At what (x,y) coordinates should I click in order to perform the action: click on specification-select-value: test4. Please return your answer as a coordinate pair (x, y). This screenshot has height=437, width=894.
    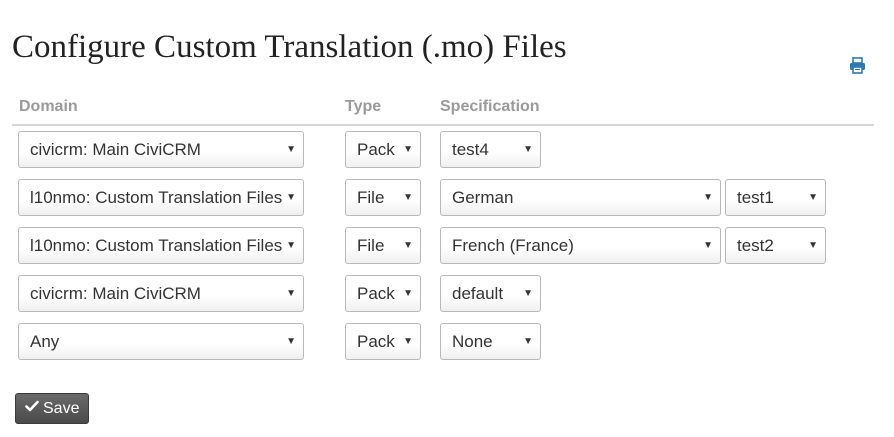
    Looking at the image, I should click on (470, 149).